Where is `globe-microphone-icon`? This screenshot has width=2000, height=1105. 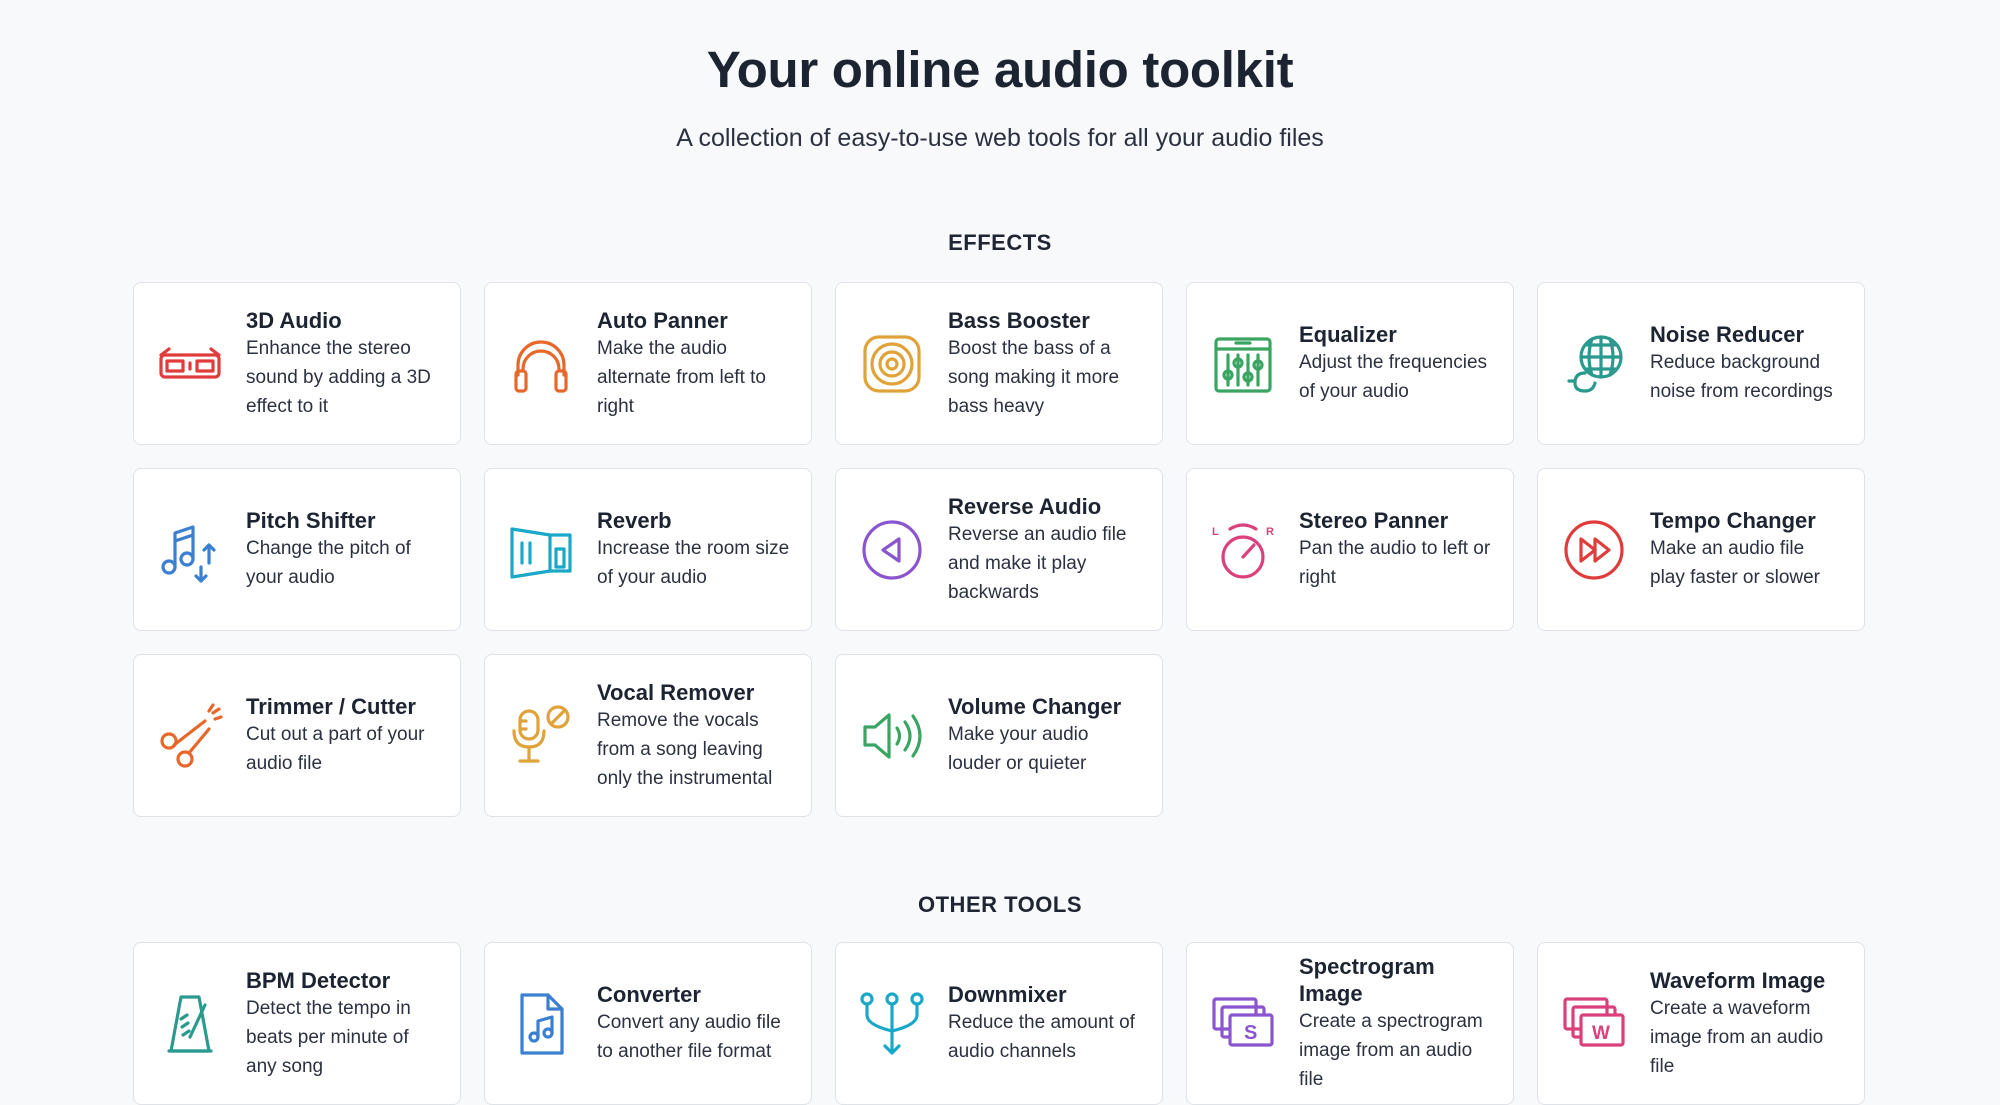 globe-microphone-icon is located at coordinates (1594, 364).